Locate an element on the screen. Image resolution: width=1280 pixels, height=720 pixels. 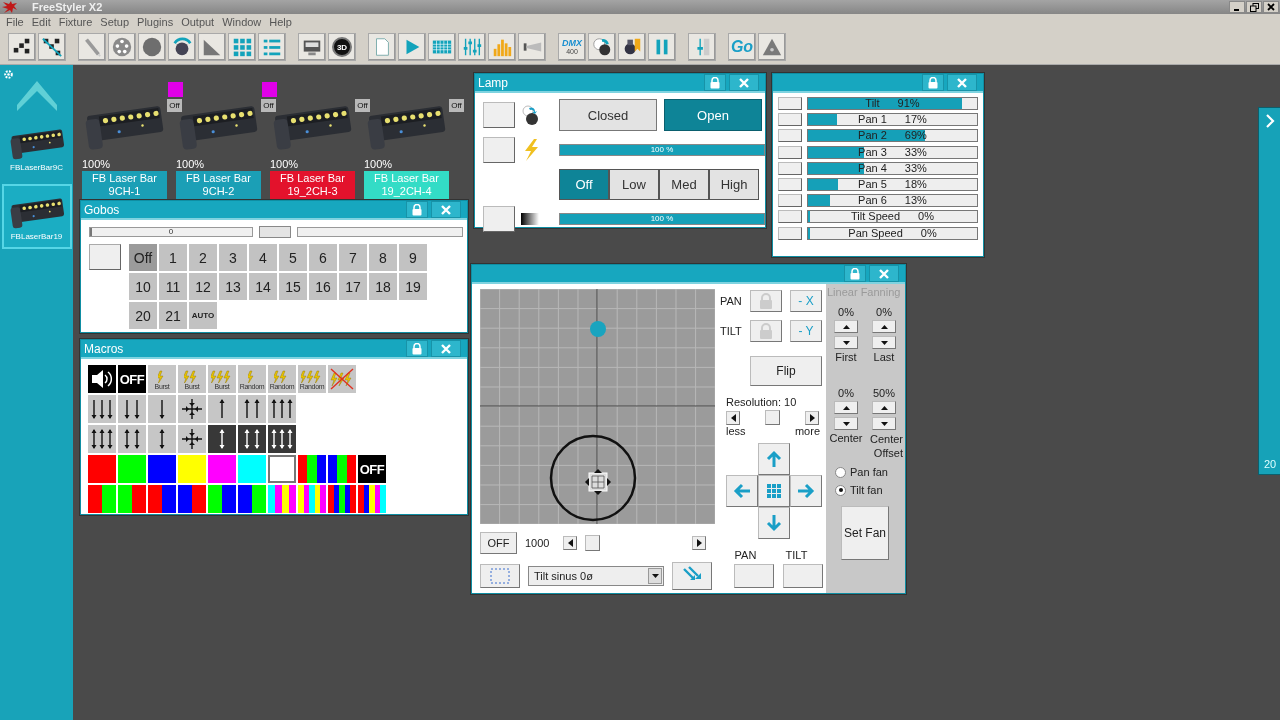
channel-slider: Pan 1 17% is located at coordinates (892, 120).